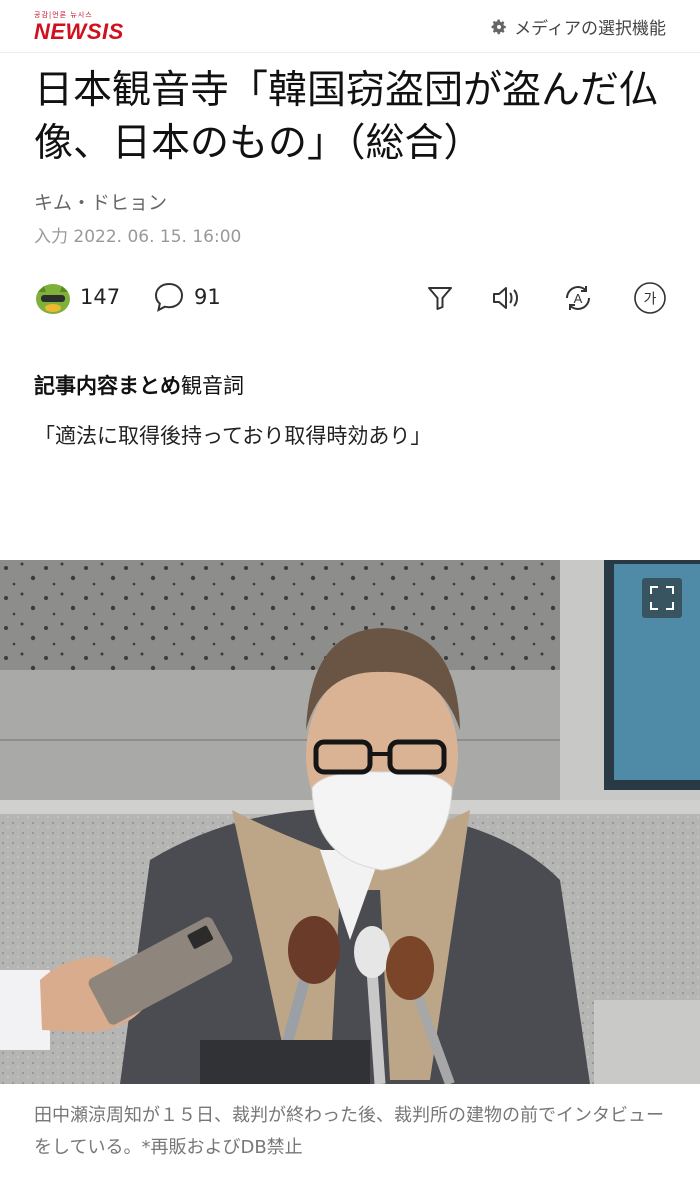  Describe the element at coordinates (212, 386) in the screenshot. I see `summary-title-rest: 観音詞` at that location.